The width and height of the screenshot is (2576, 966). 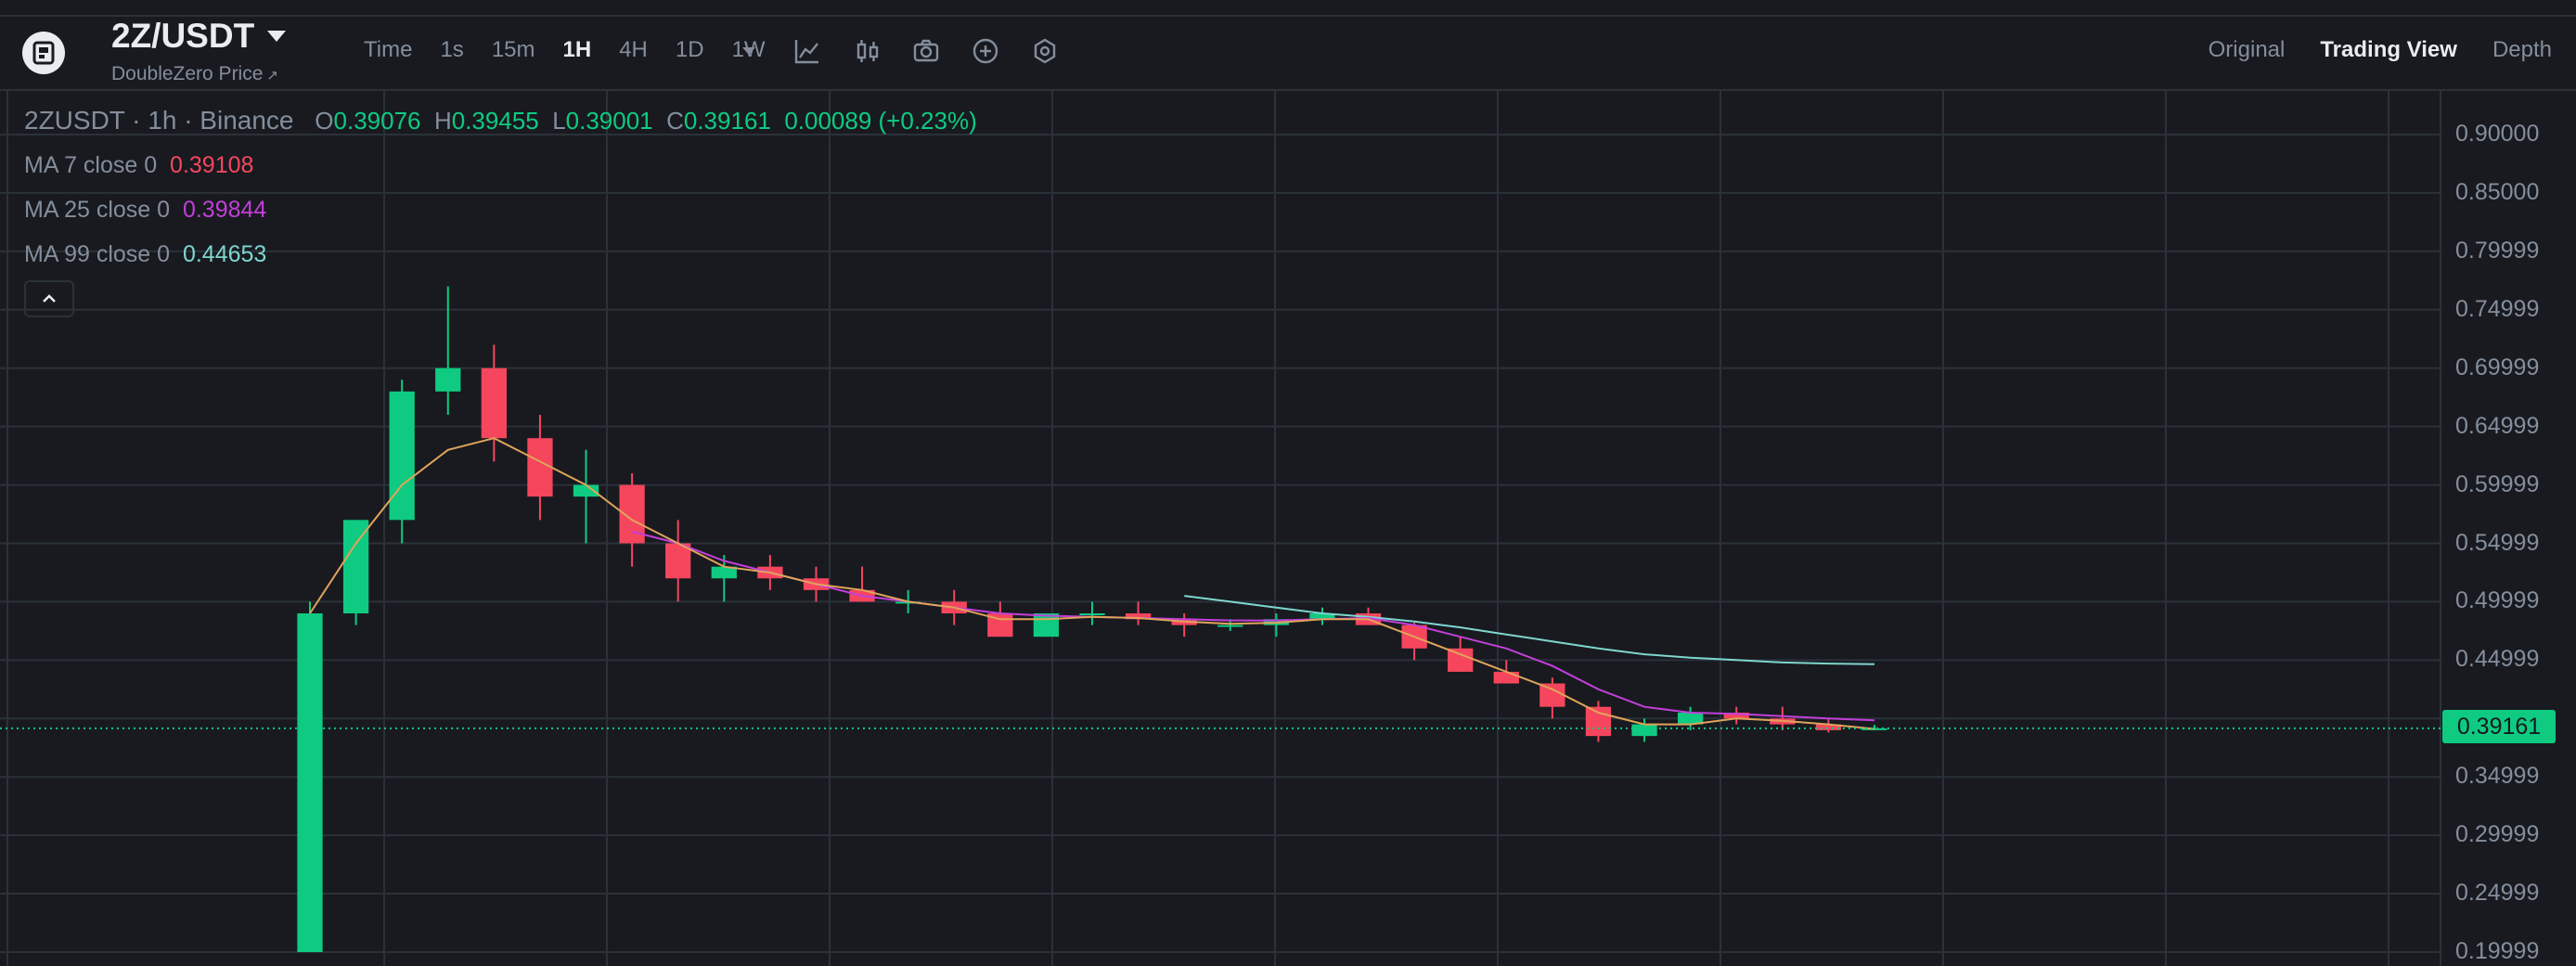 What do you see at coordinates (451, 50) in the screenshot?
I see `timeframe-1s: 1s` at bounding box center [451, 50].